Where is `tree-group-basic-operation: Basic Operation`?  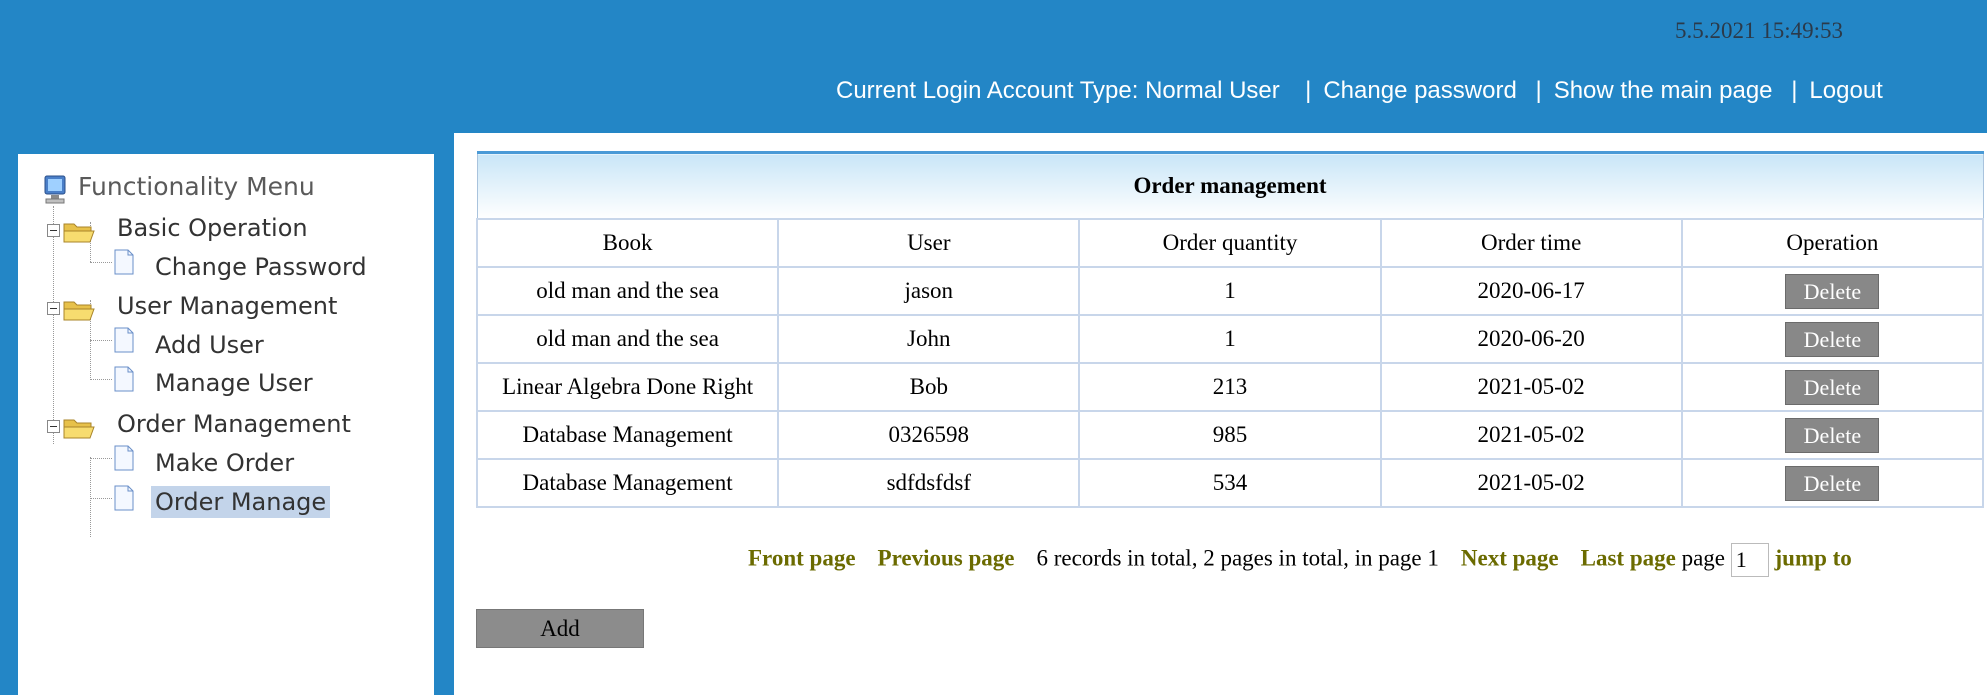 tree-group-basic-operation: Basic Operation is located at coordinates (212, 228).